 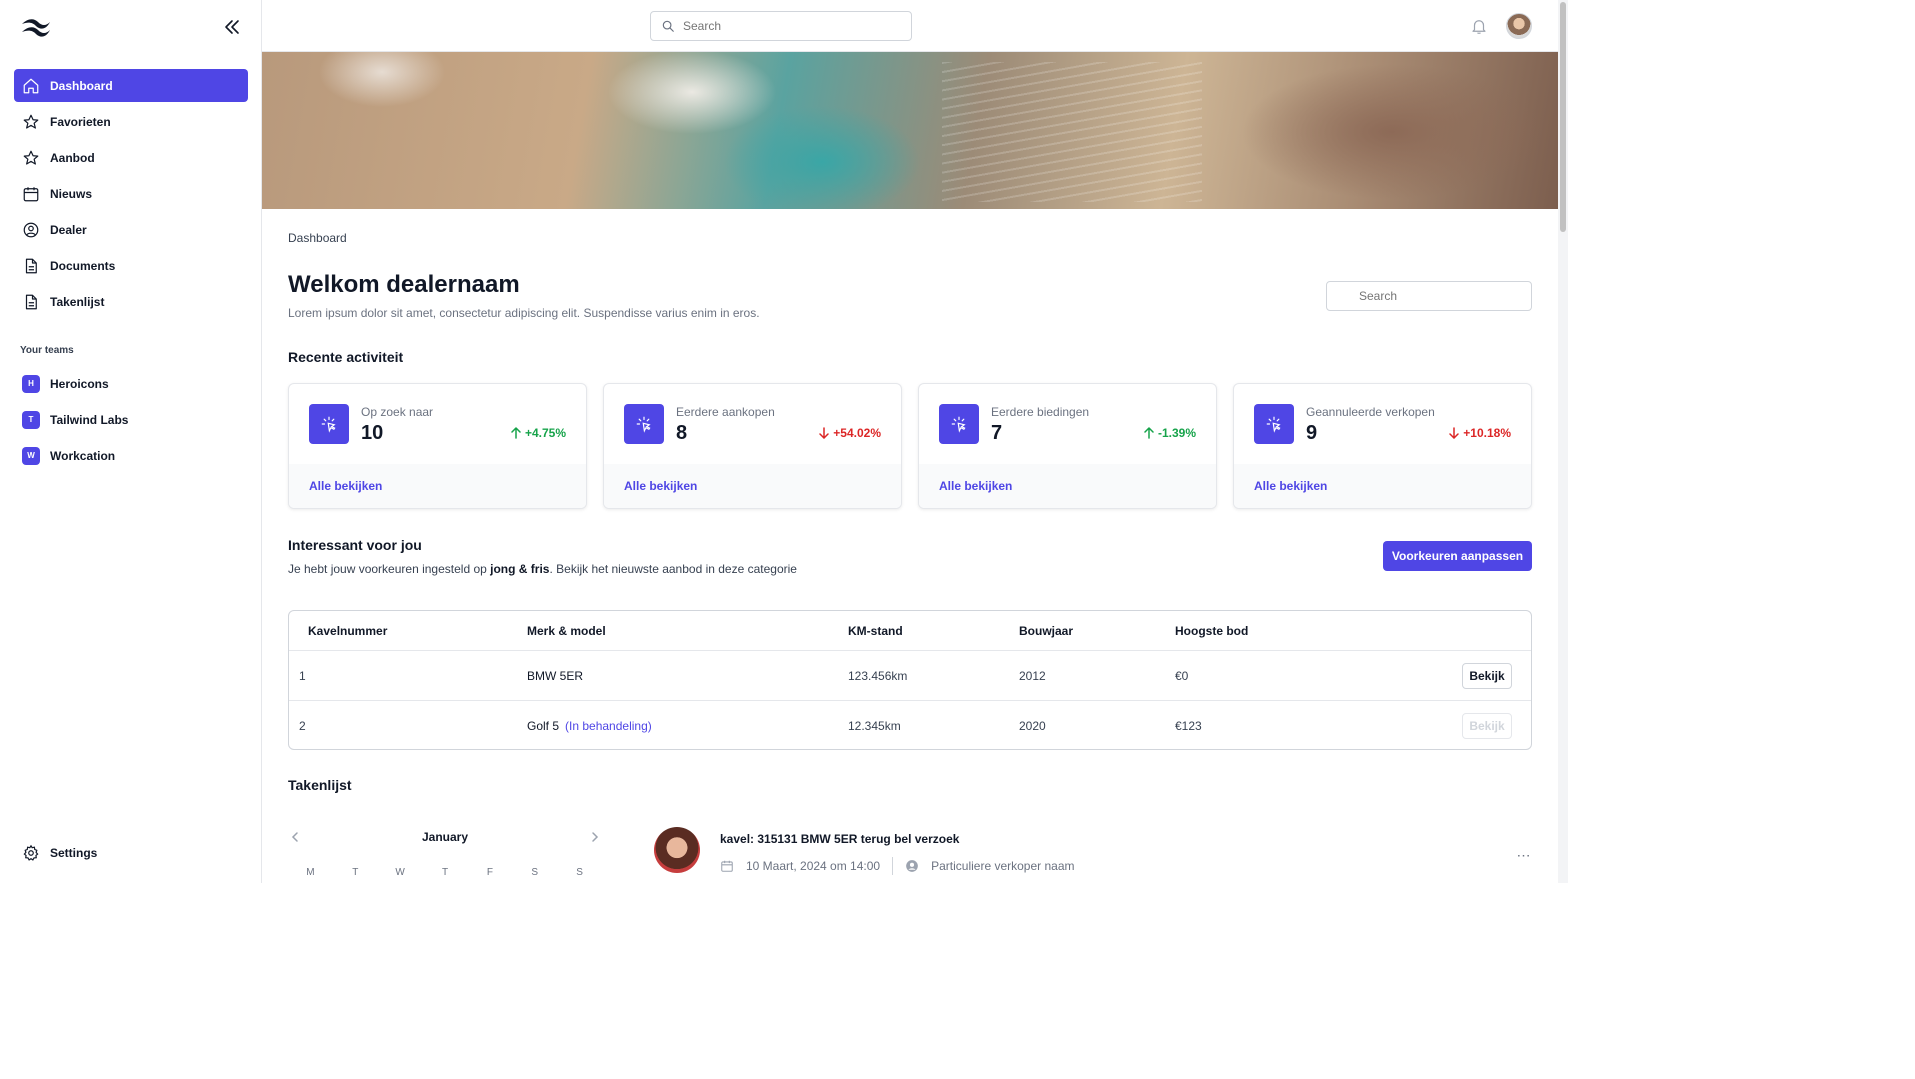 I want to click on column-header: Bouwjaar, so click(x=1046, y=630).